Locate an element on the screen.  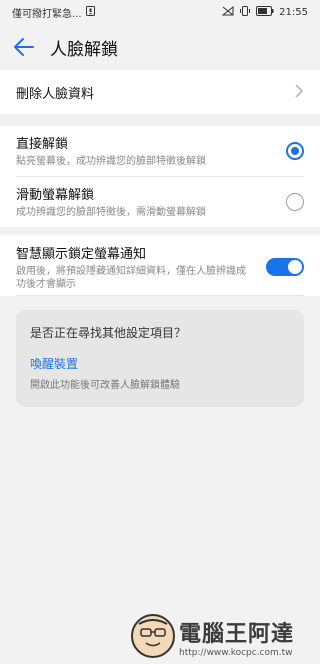
delete-face-section: 刪除人臉資料 is located at coordinates (160, 92).